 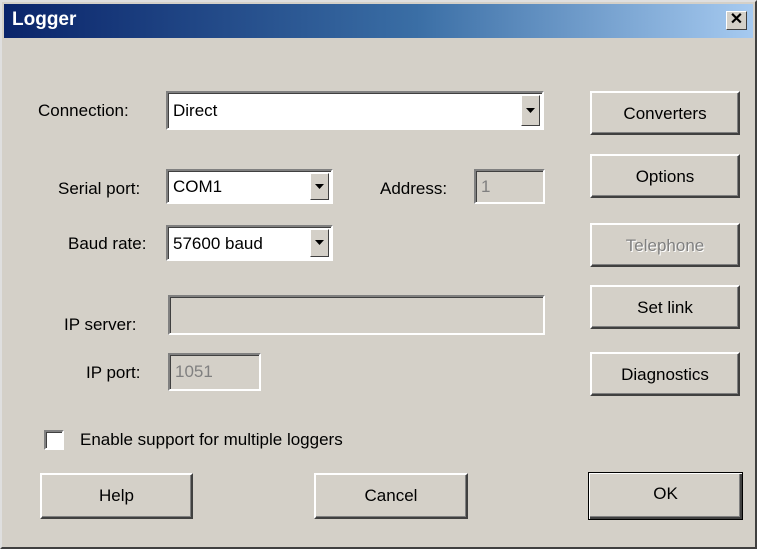 What do you see at coordinates (194, 371) in the screenshot?
I see `ip-port-value: 1051` at bounding box center [194, 371].